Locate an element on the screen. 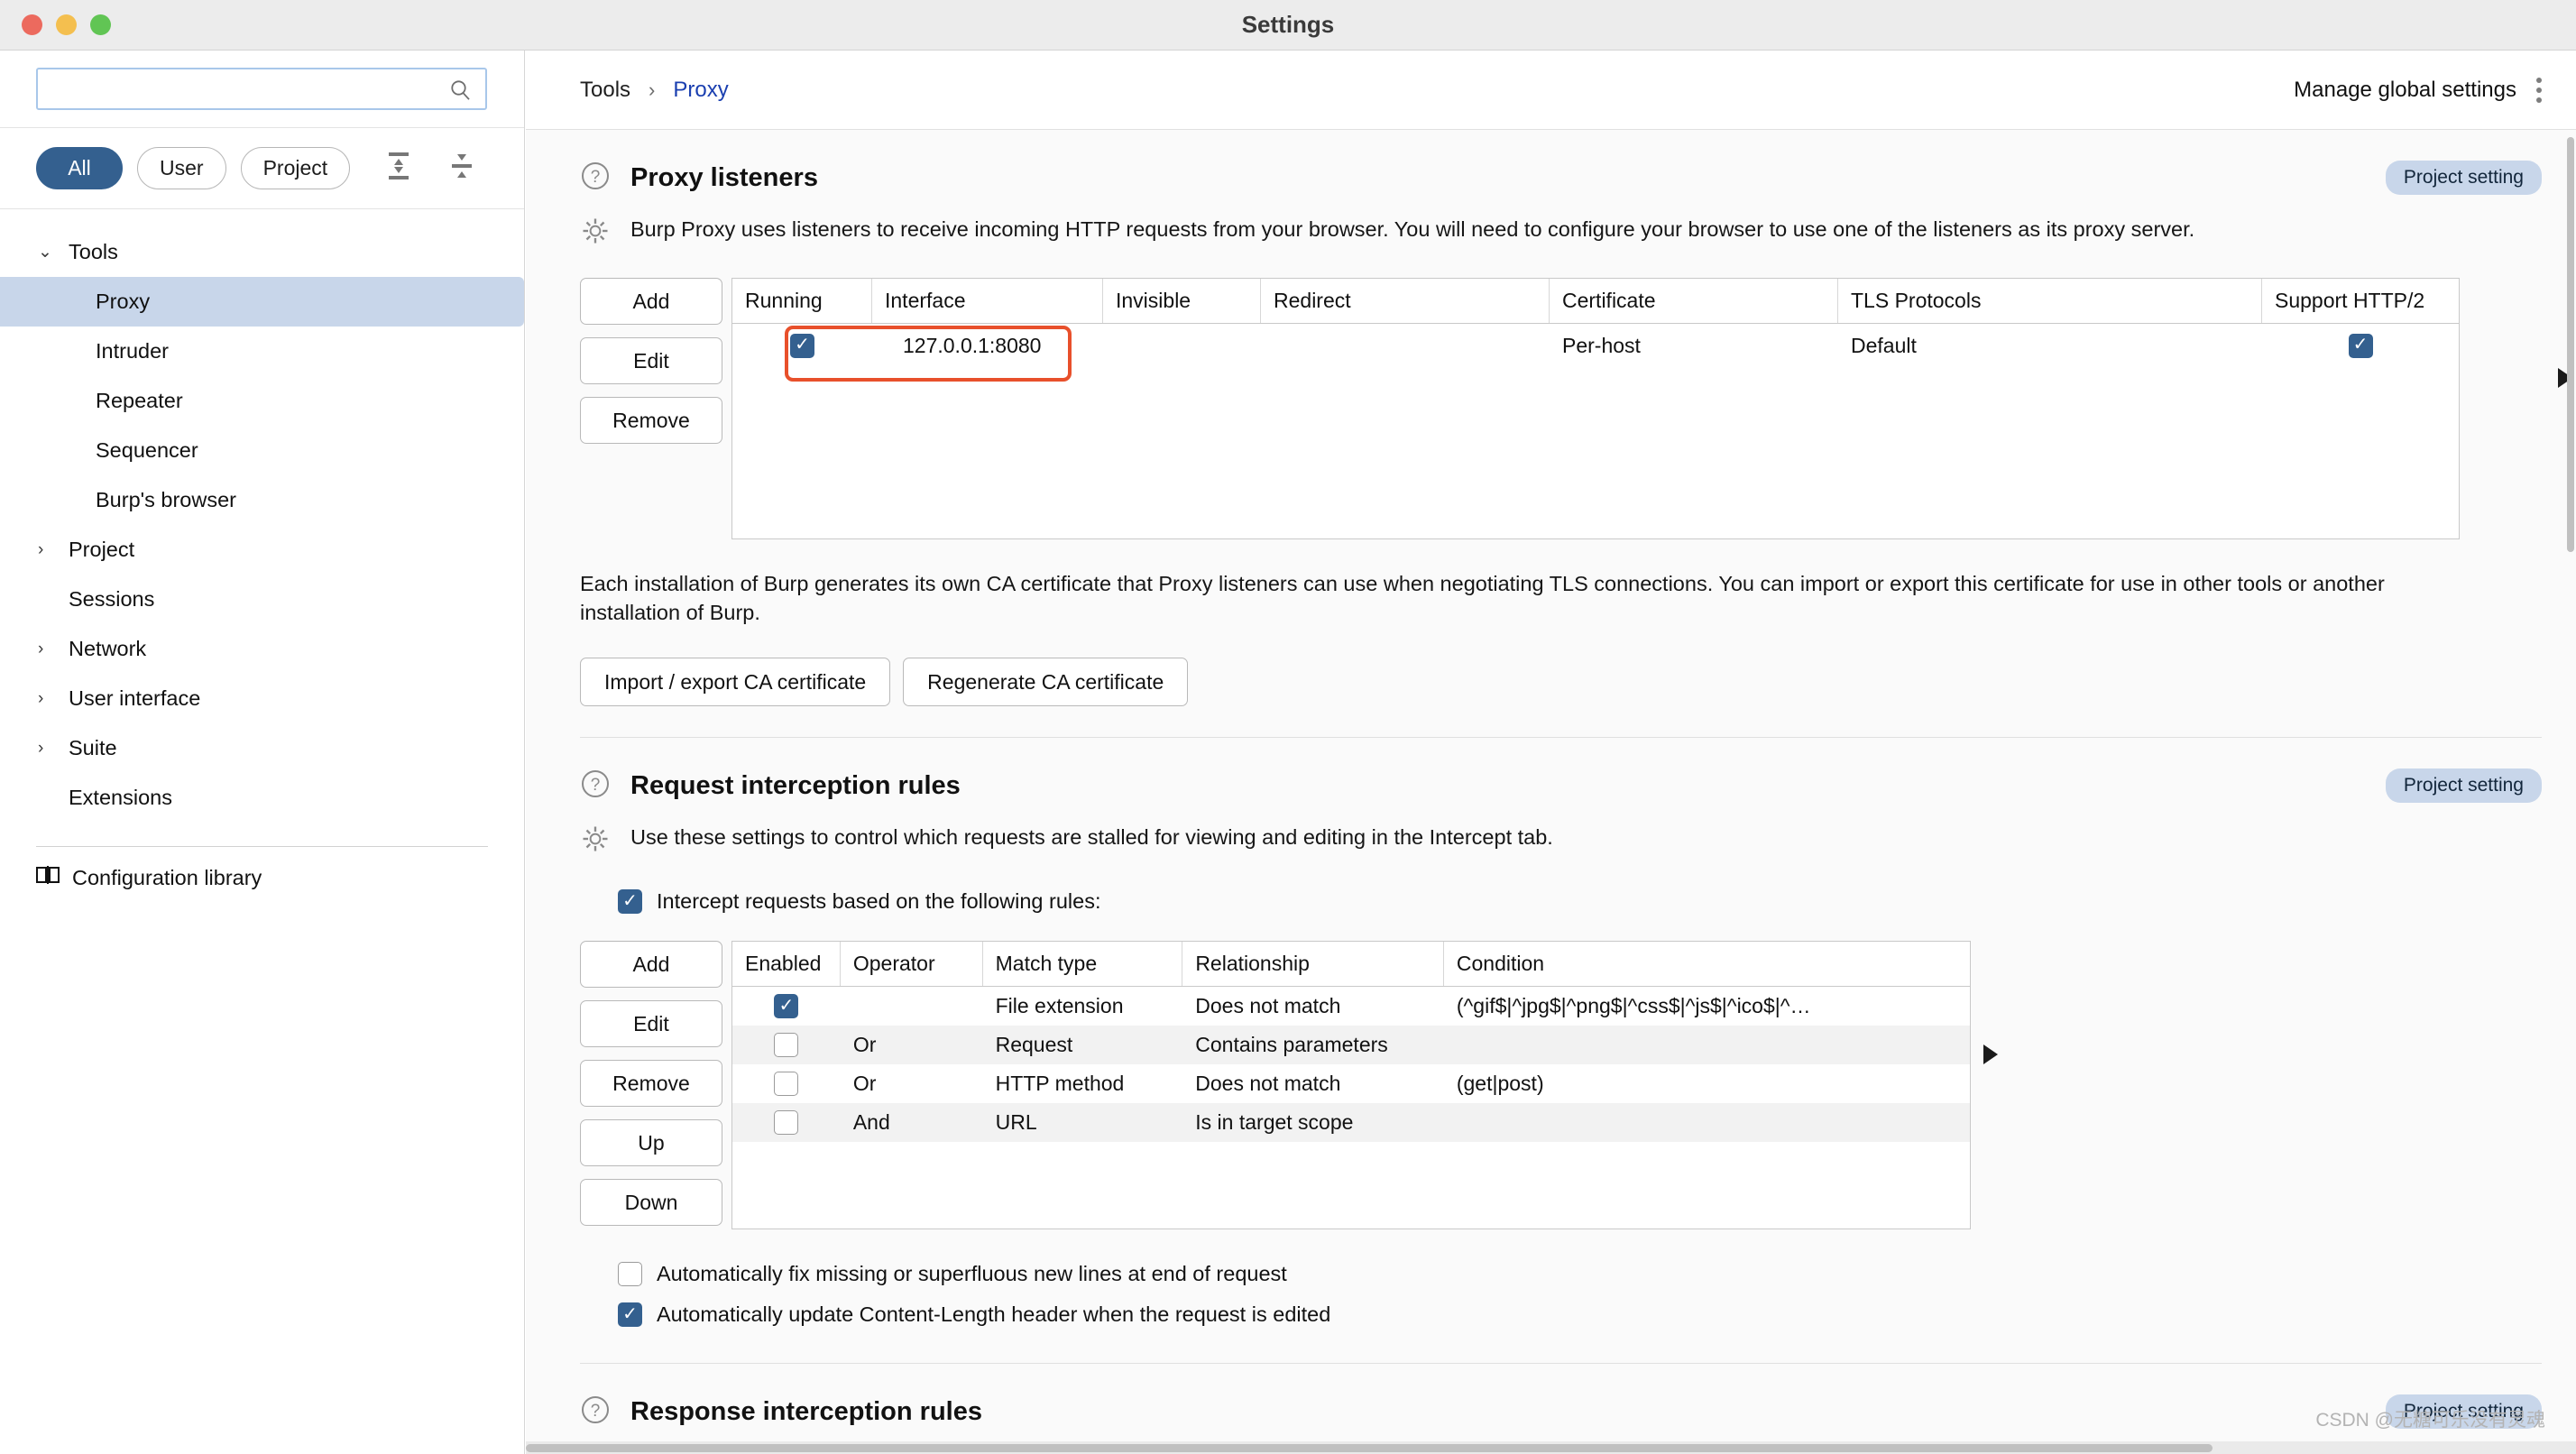 This screenshot has width=2576, height=1454. edit-rule-button: Edit is located at coordinates (651, 1024).